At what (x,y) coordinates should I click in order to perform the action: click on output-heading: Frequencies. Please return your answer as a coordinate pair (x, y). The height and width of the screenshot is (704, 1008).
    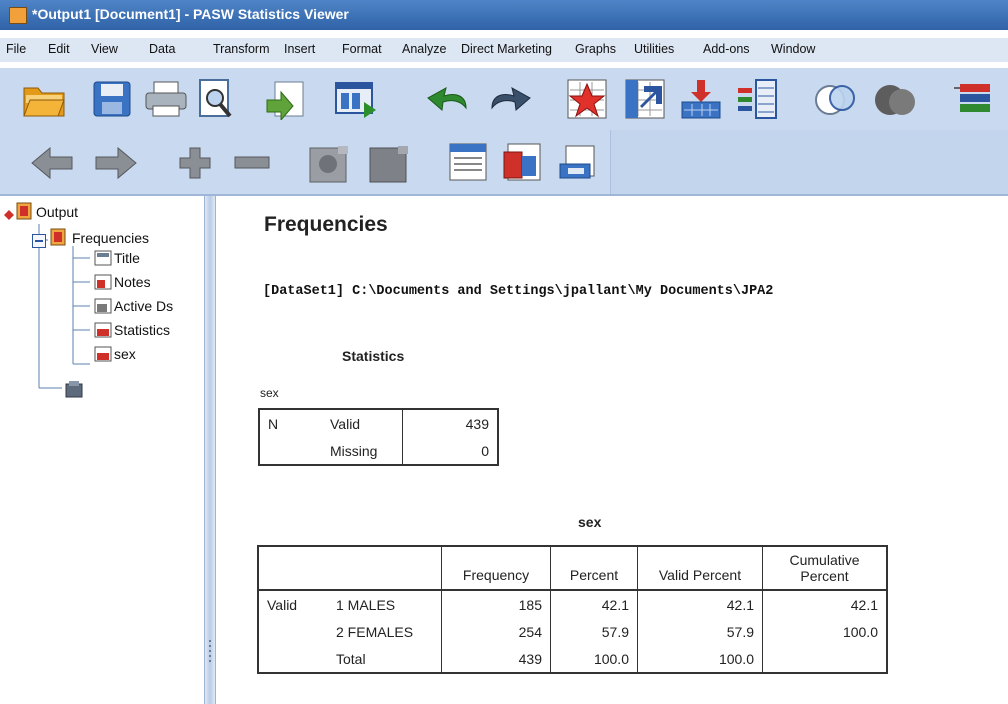
    Looking at the image, I should click on (326, 224).